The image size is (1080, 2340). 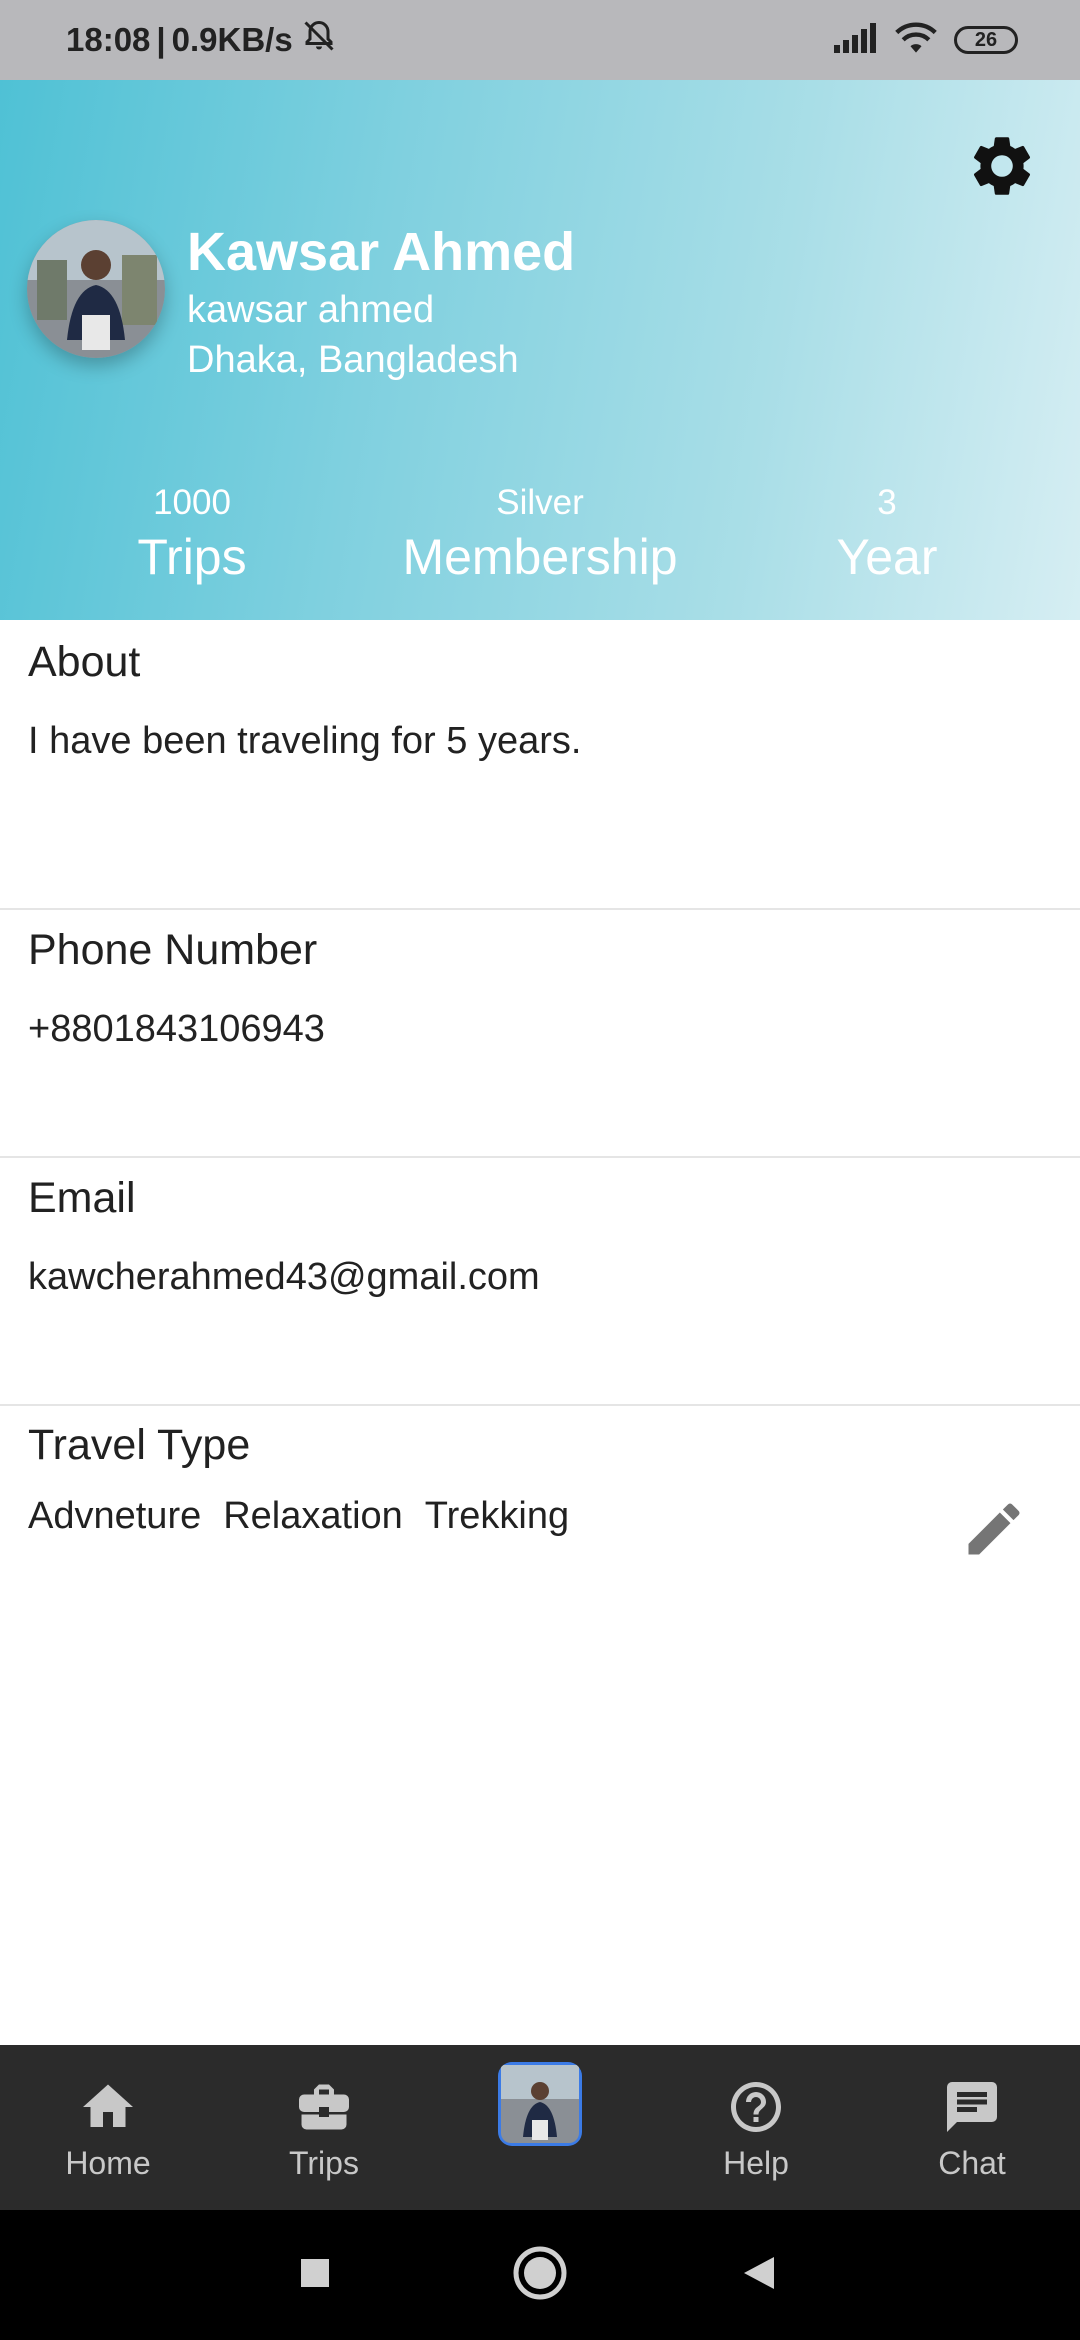 I want to click on nav-help: Help, so click(x=756, y=2127).